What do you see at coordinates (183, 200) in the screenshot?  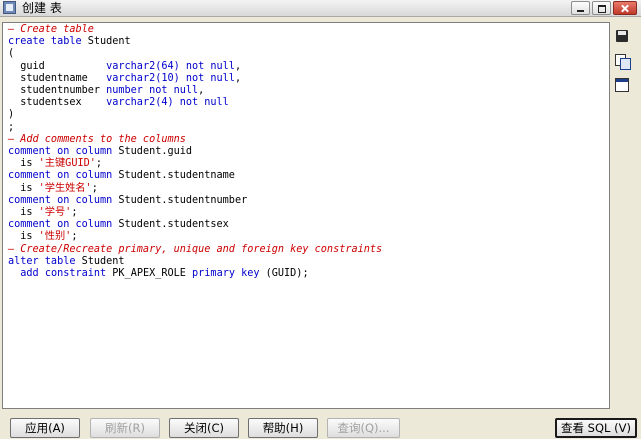 I see `code-token: Student.studentnumber` at bounding box center [183, 200].